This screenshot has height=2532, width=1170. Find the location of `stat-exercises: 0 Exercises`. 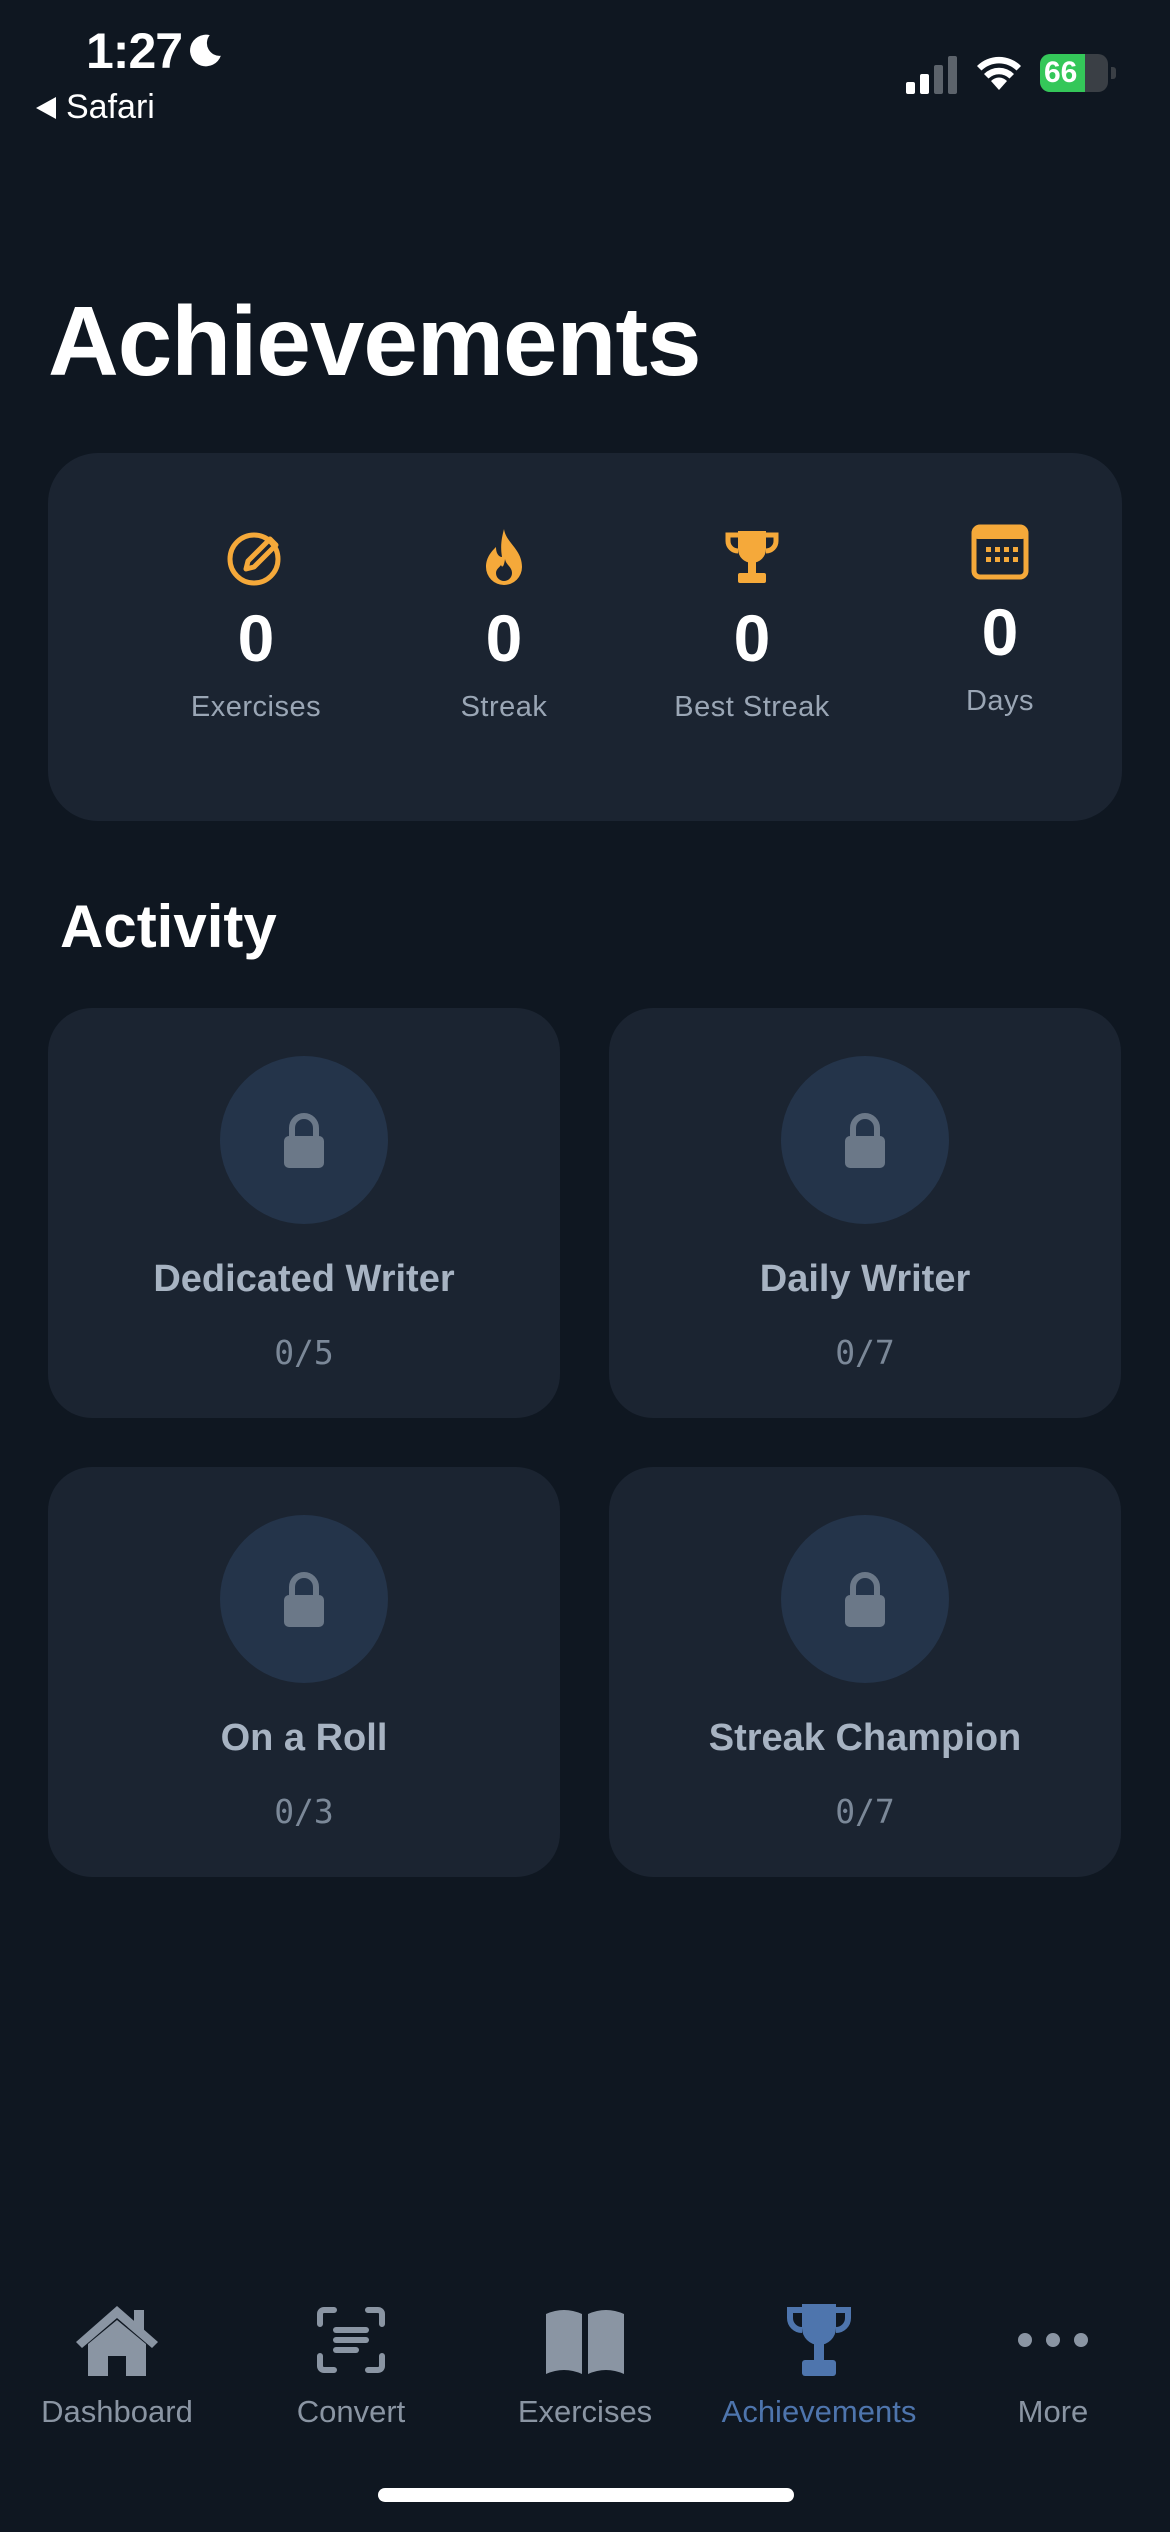

stat-exercises: 0 Exercises is located at coordinates (256, 624).